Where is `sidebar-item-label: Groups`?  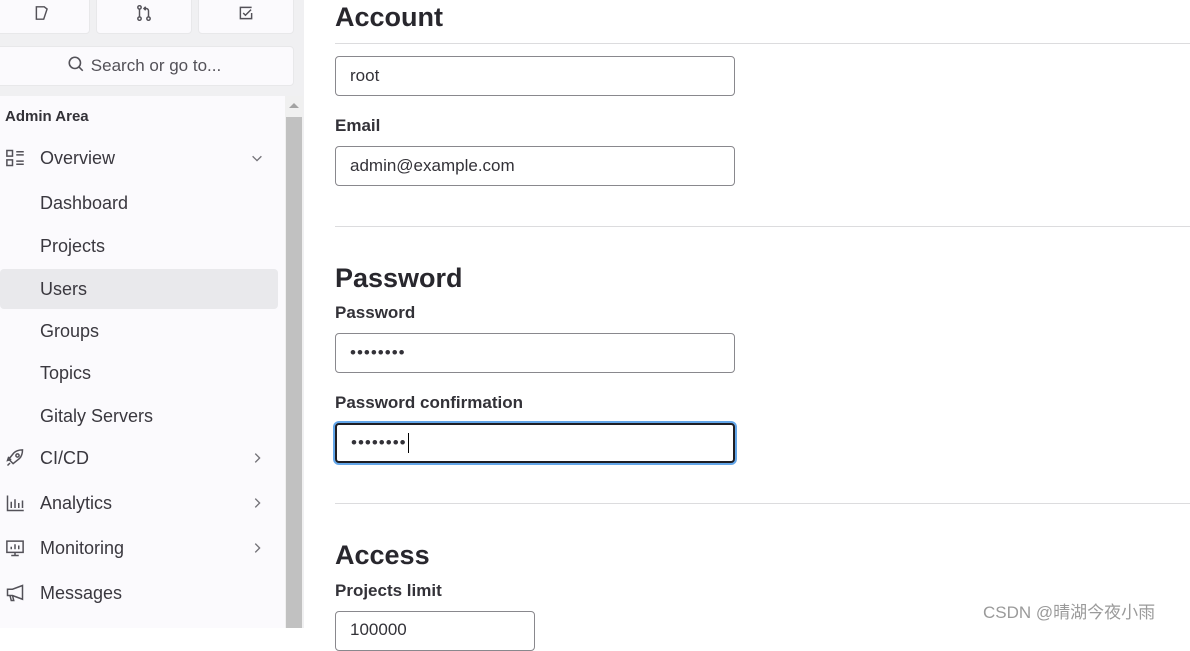 sidebar-item-label: Groups is located at coordinates (70, 330).